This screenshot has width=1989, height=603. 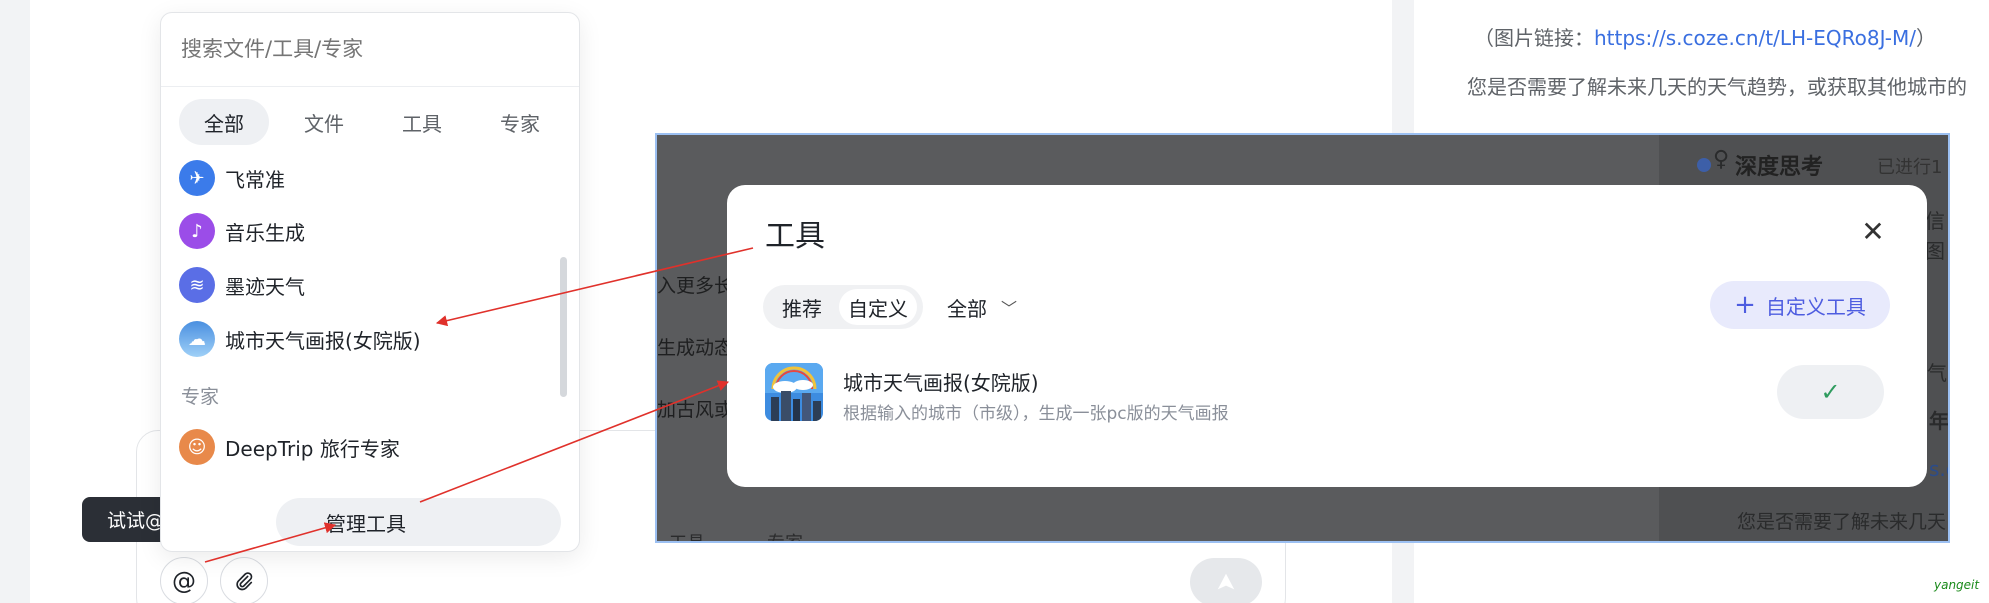 What do you see at coordinates (941, 383) in the screenshot?
I see `tool-name: 城市天气画报(女院版)` at bounding box center [941, 383].